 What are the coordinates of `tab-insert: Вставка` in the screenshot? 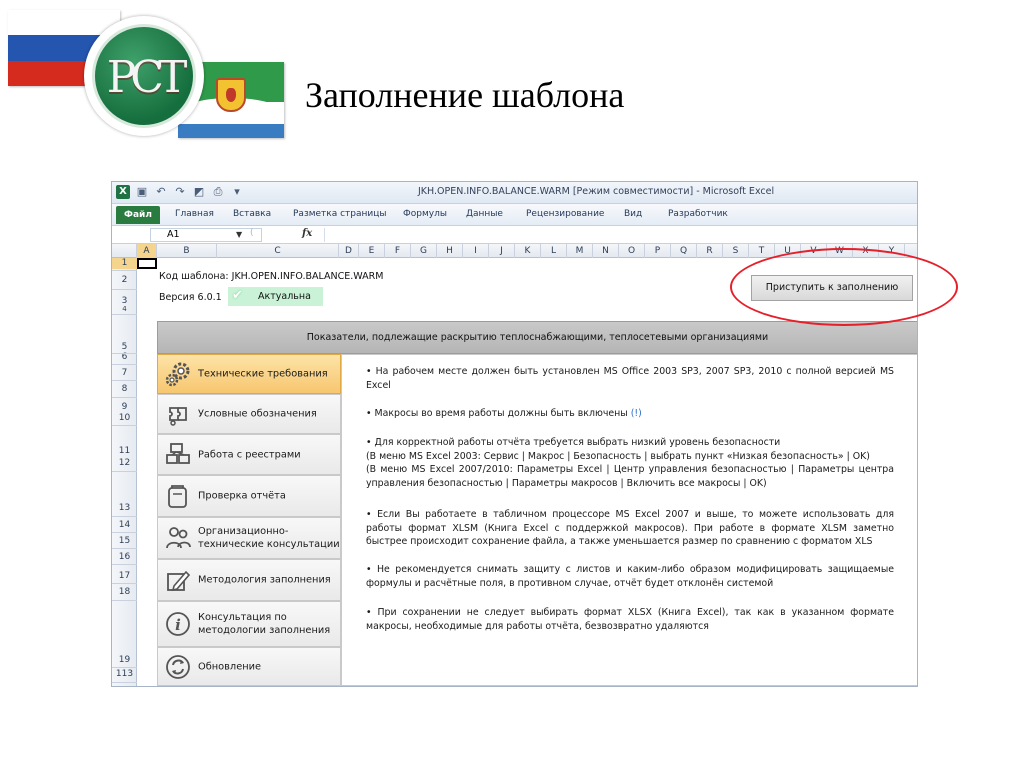 It's located at (252, 214).